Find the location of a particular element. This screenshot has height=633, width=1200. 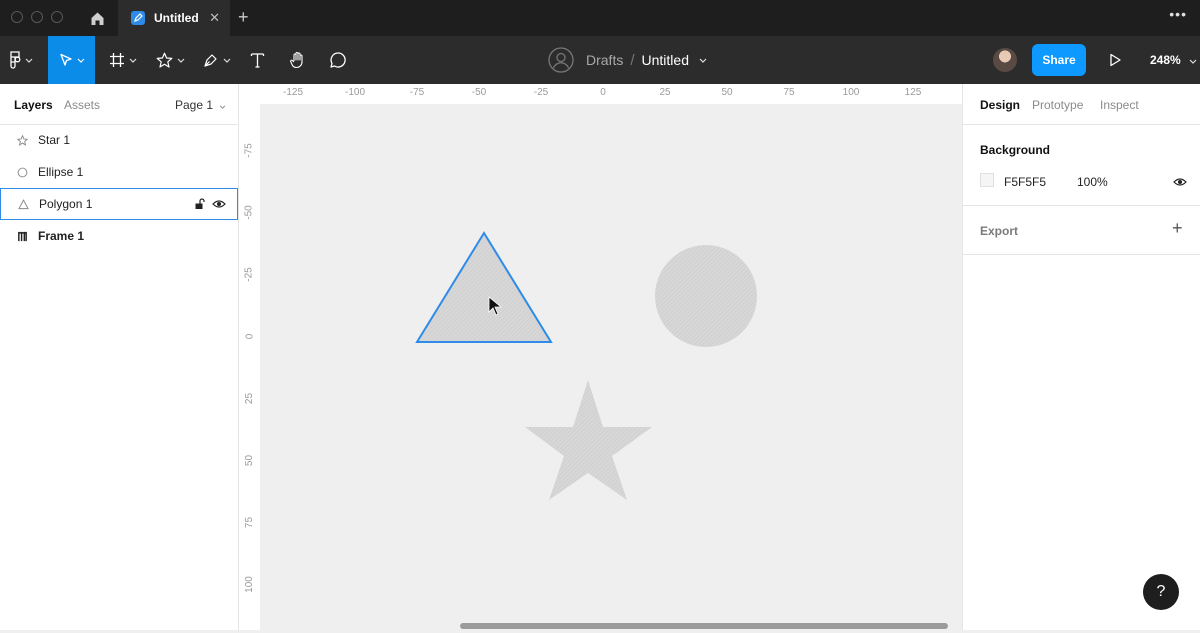

title-bar: Untitled ✕ + ••• is located at coordinates (600, 18).